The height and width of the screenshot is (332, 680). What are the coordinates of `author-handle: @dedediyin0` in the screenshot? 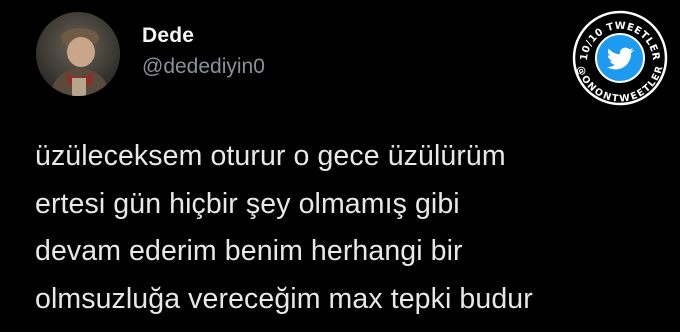 It's located at (203, 67).